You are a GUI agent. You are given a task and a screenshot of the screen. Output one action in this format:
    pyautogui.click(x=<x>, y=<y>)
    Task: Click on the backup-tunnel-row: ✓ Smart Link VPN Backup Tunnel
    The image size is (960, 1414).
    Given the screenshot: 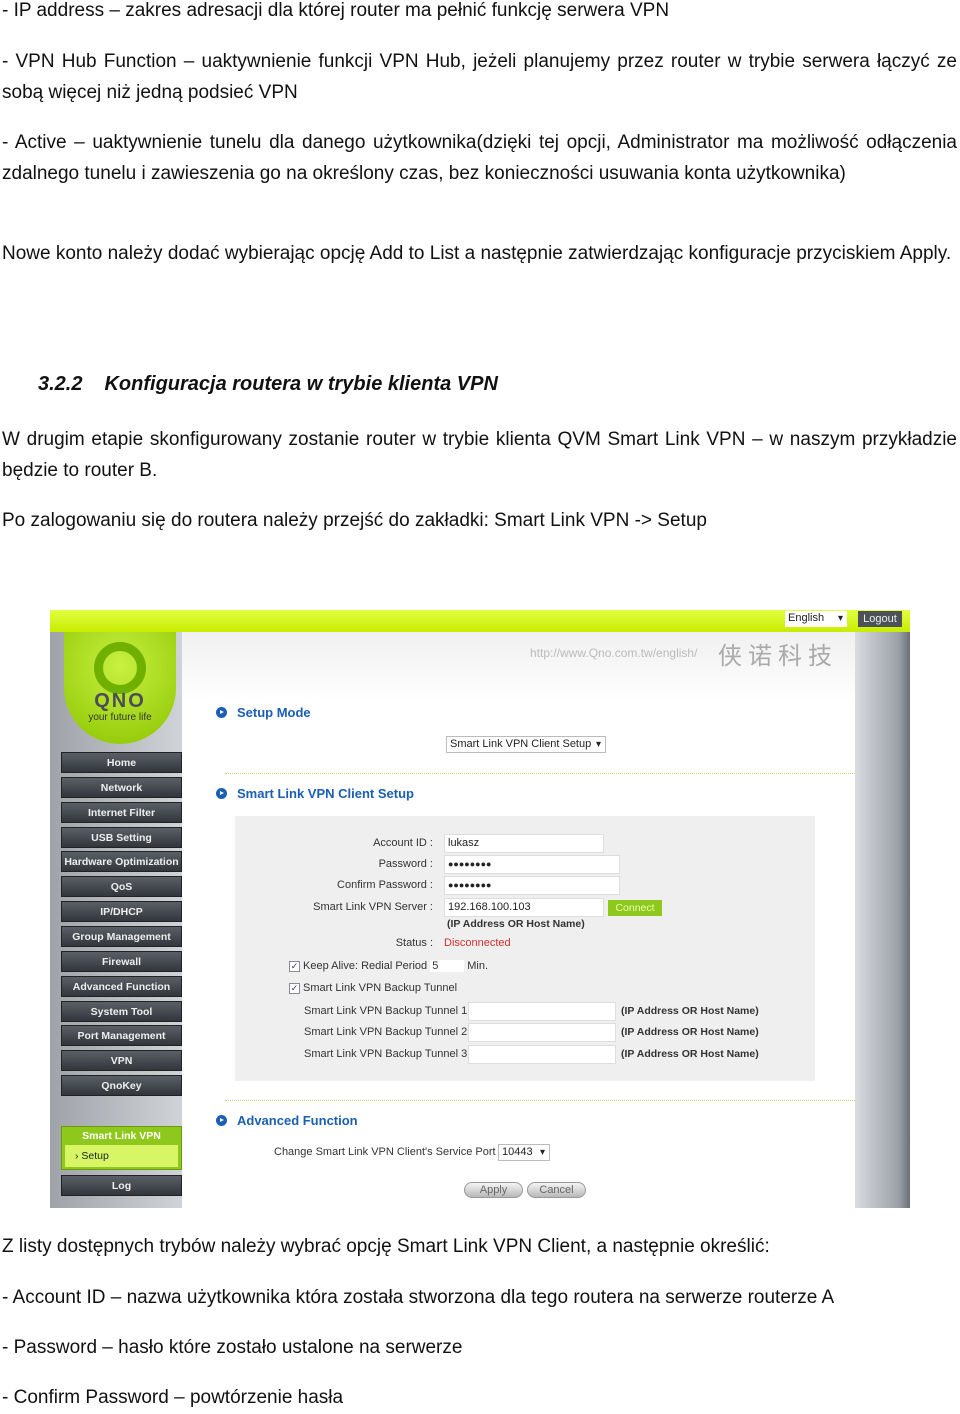 What is the action you would take?
    pyautogui.click(x=373, y=988)
    